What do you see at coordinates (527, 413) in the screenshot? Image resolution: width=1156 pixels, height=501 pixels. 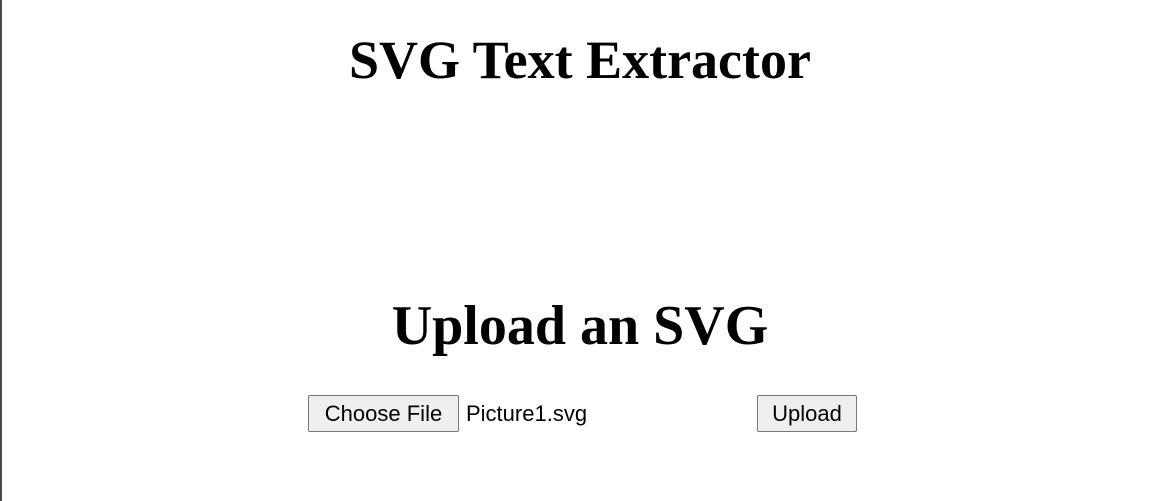 I see `selected-file-name: Picture1.svg` at bounding box center [527, 413].